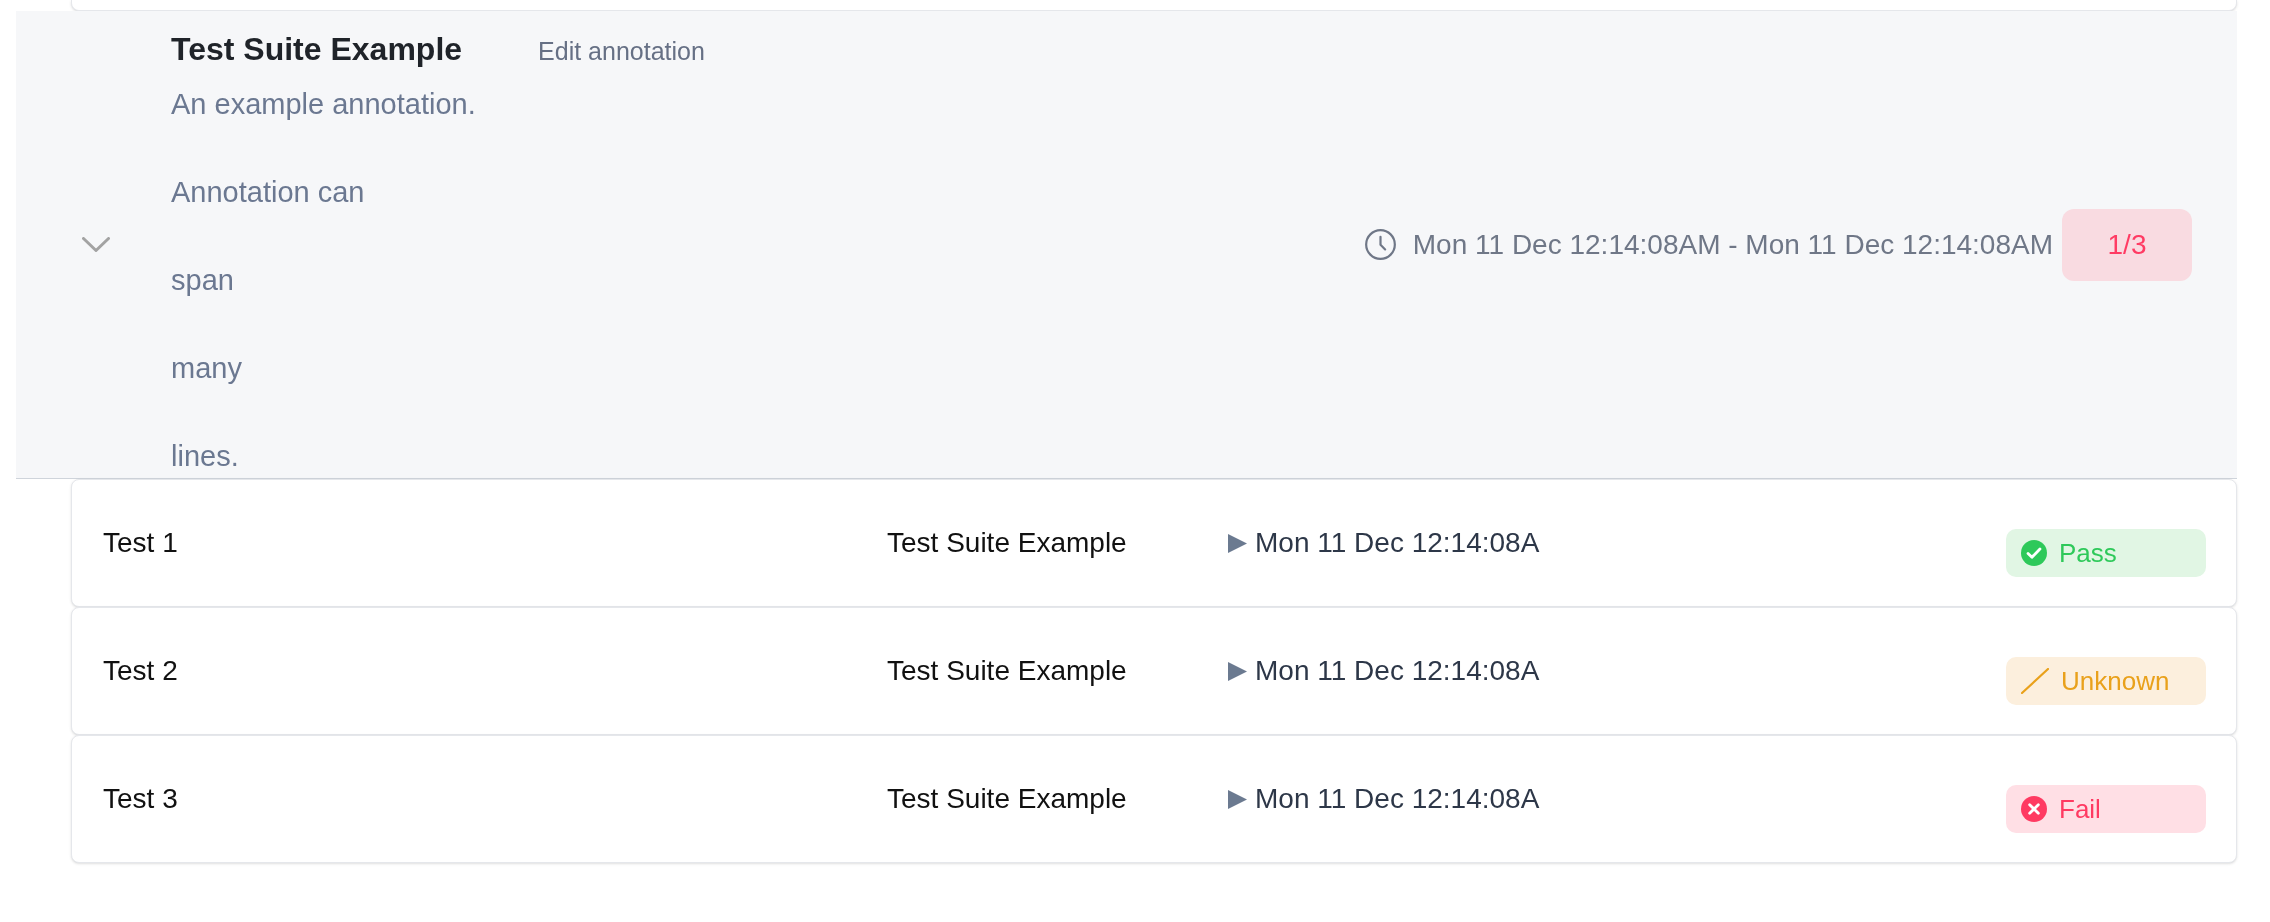 The image size is (2270, 922). What do you see at coordinates (1732, 244) in the screenshot?
I see `time-range: Mon 11 Dec 12:14:08AM - Mon 11 Dec 12:14:08AM` at bounding box center [1732, 244].